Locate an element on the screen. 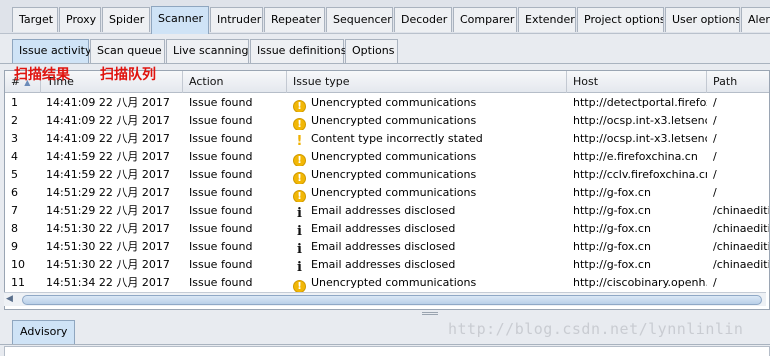 The height and width of the screenshot is (356, 770). subtab-issue-activity: Issue activity is located at coordinates (52, 51).